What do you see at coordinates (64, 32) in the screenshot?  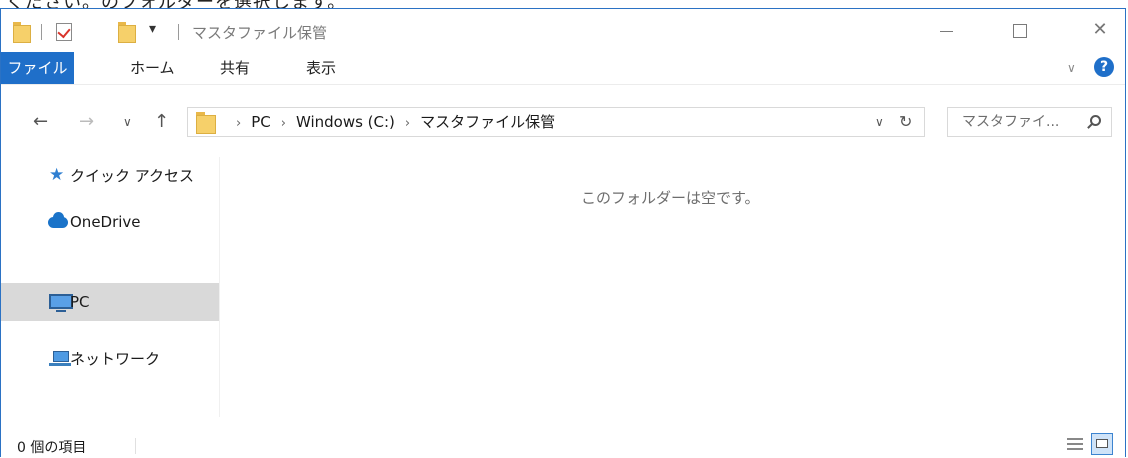 I see `properties-icon` at bounding box center [64, 32].